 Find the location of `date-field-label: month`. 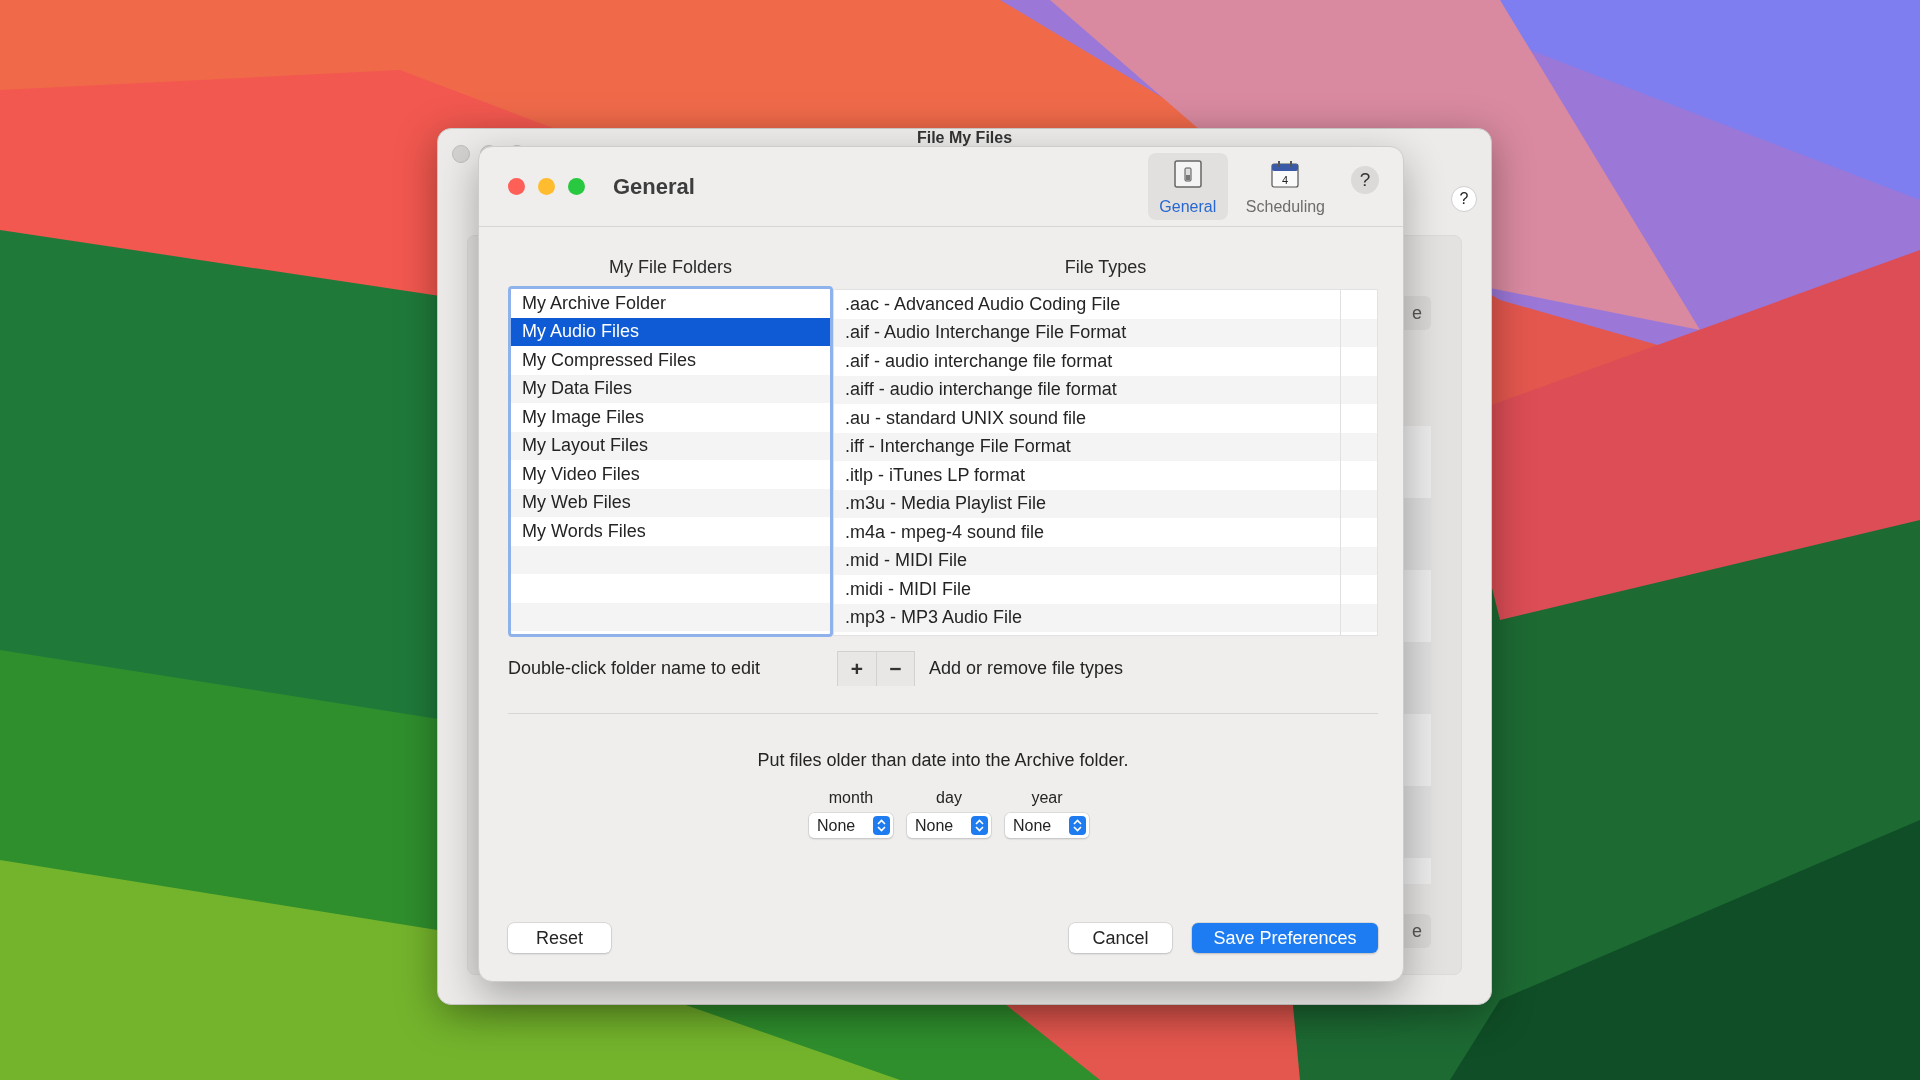

date-field-label: month is located at coordinates (851, 798).